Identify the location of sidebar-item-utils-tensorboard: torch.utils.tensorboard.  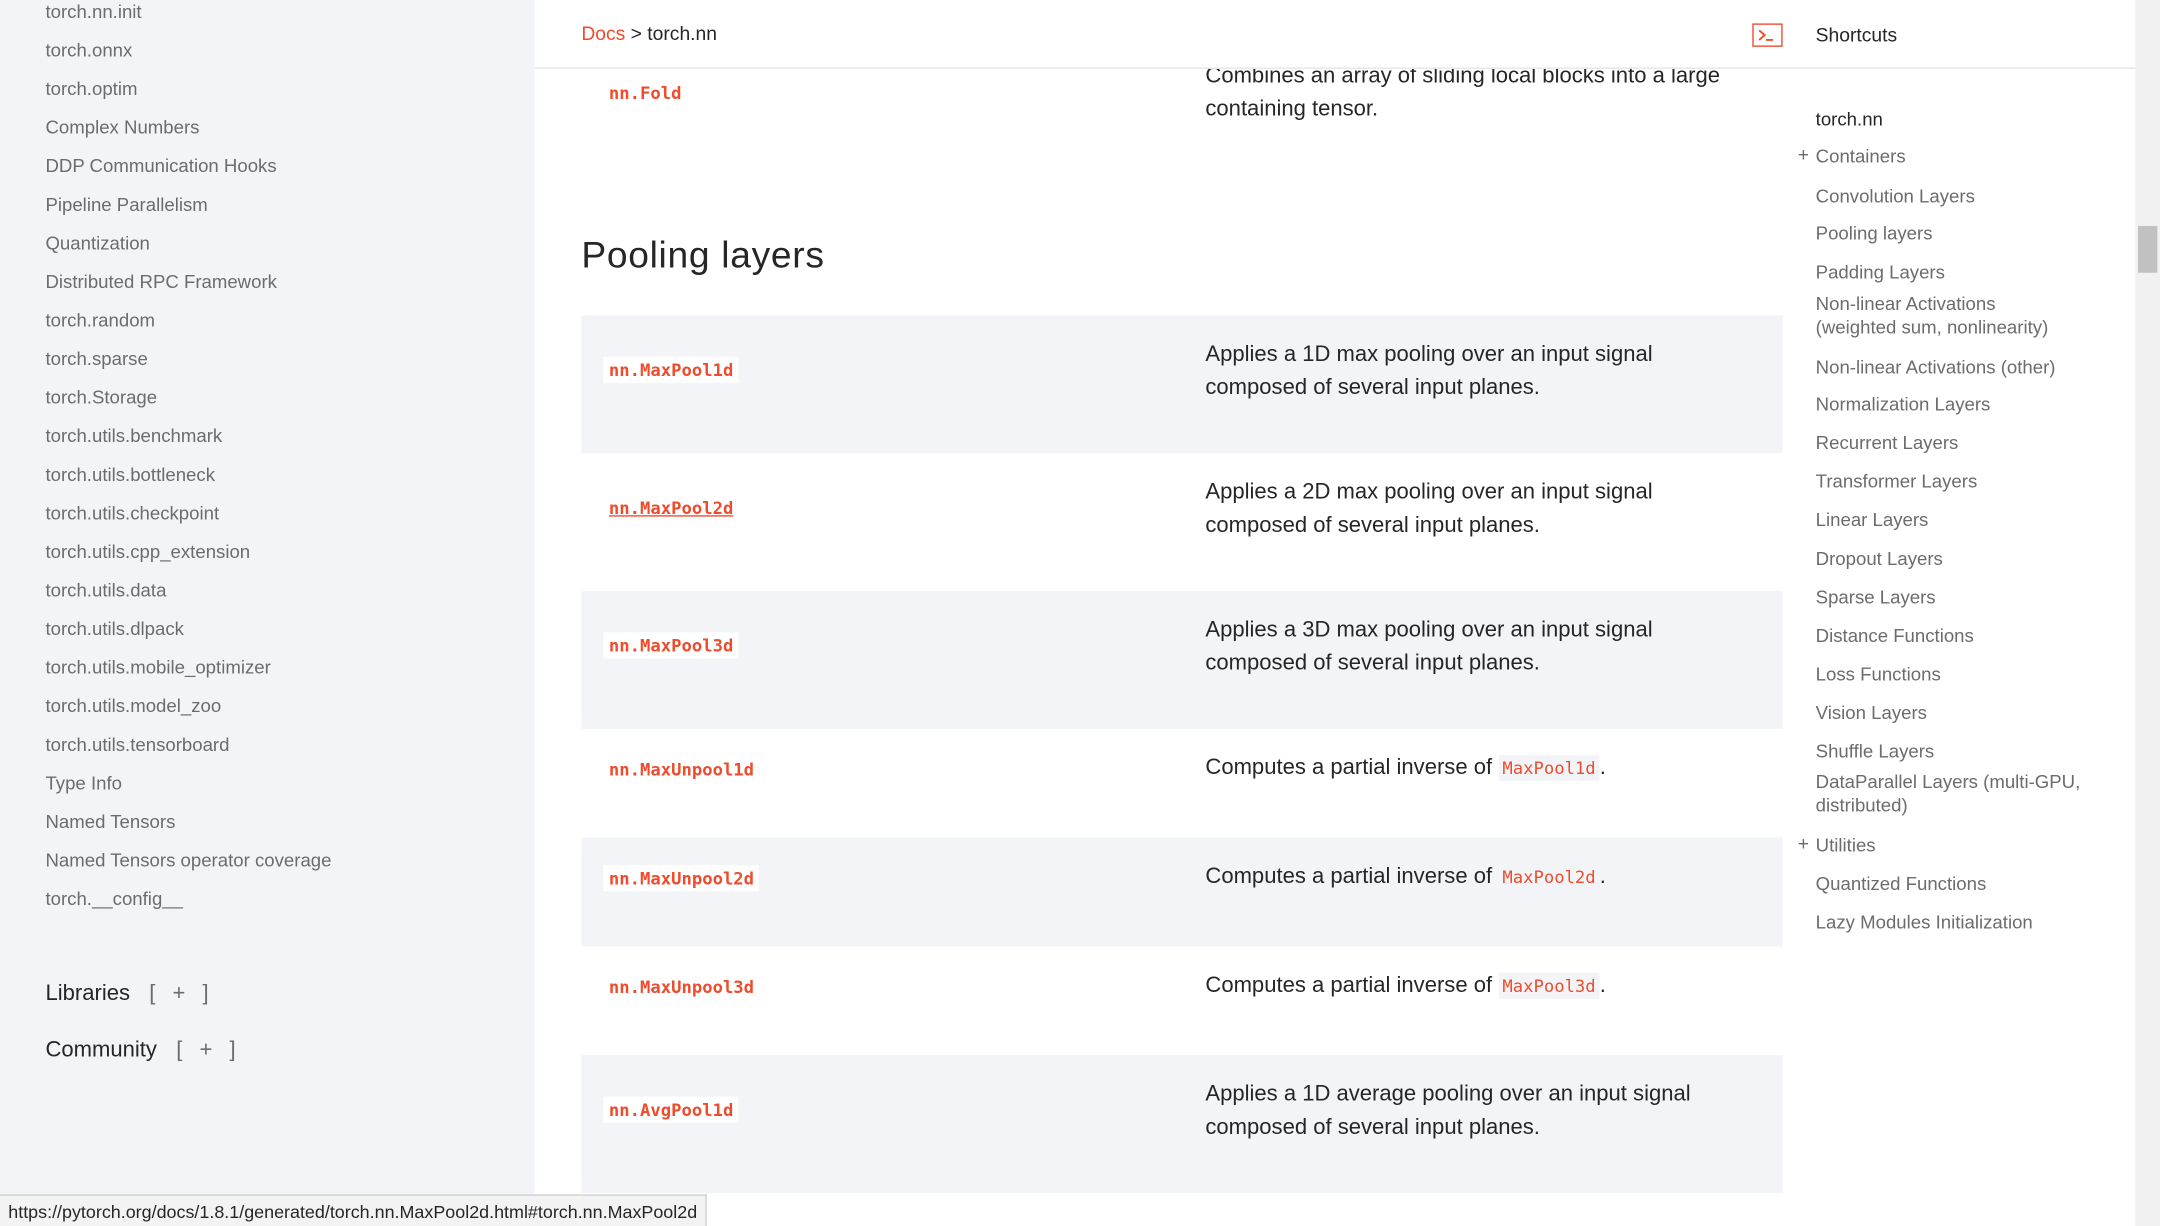
(137, 744).